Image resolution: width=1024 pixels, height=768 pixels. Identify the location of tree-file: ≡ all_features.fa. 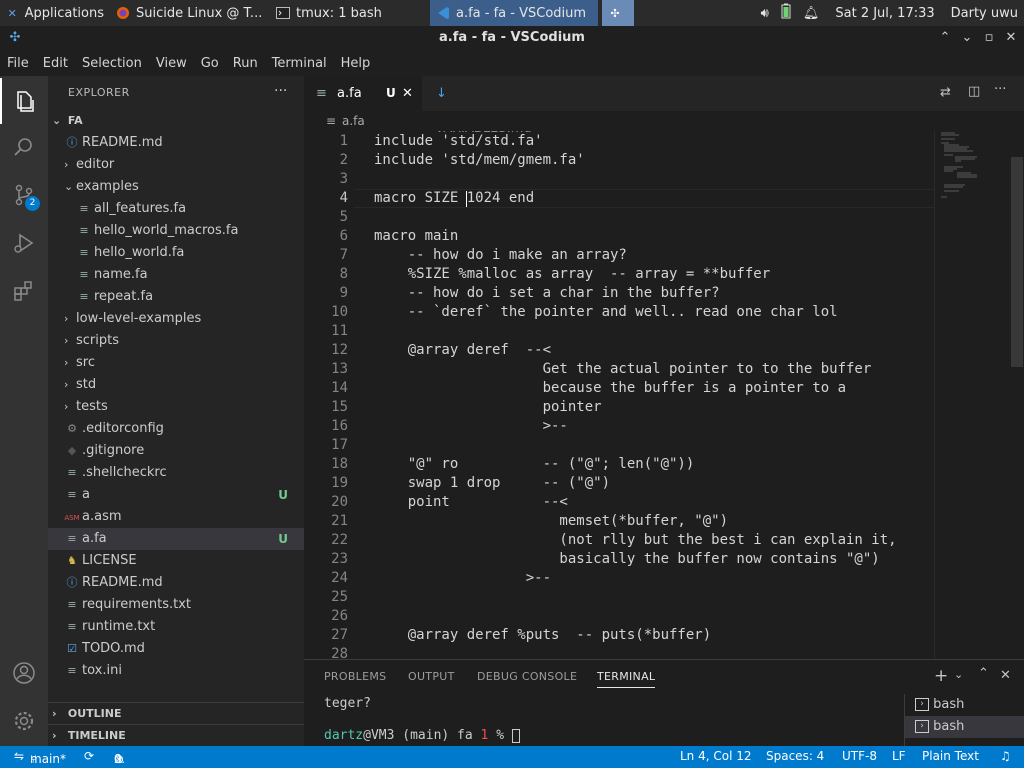
(176, 209).